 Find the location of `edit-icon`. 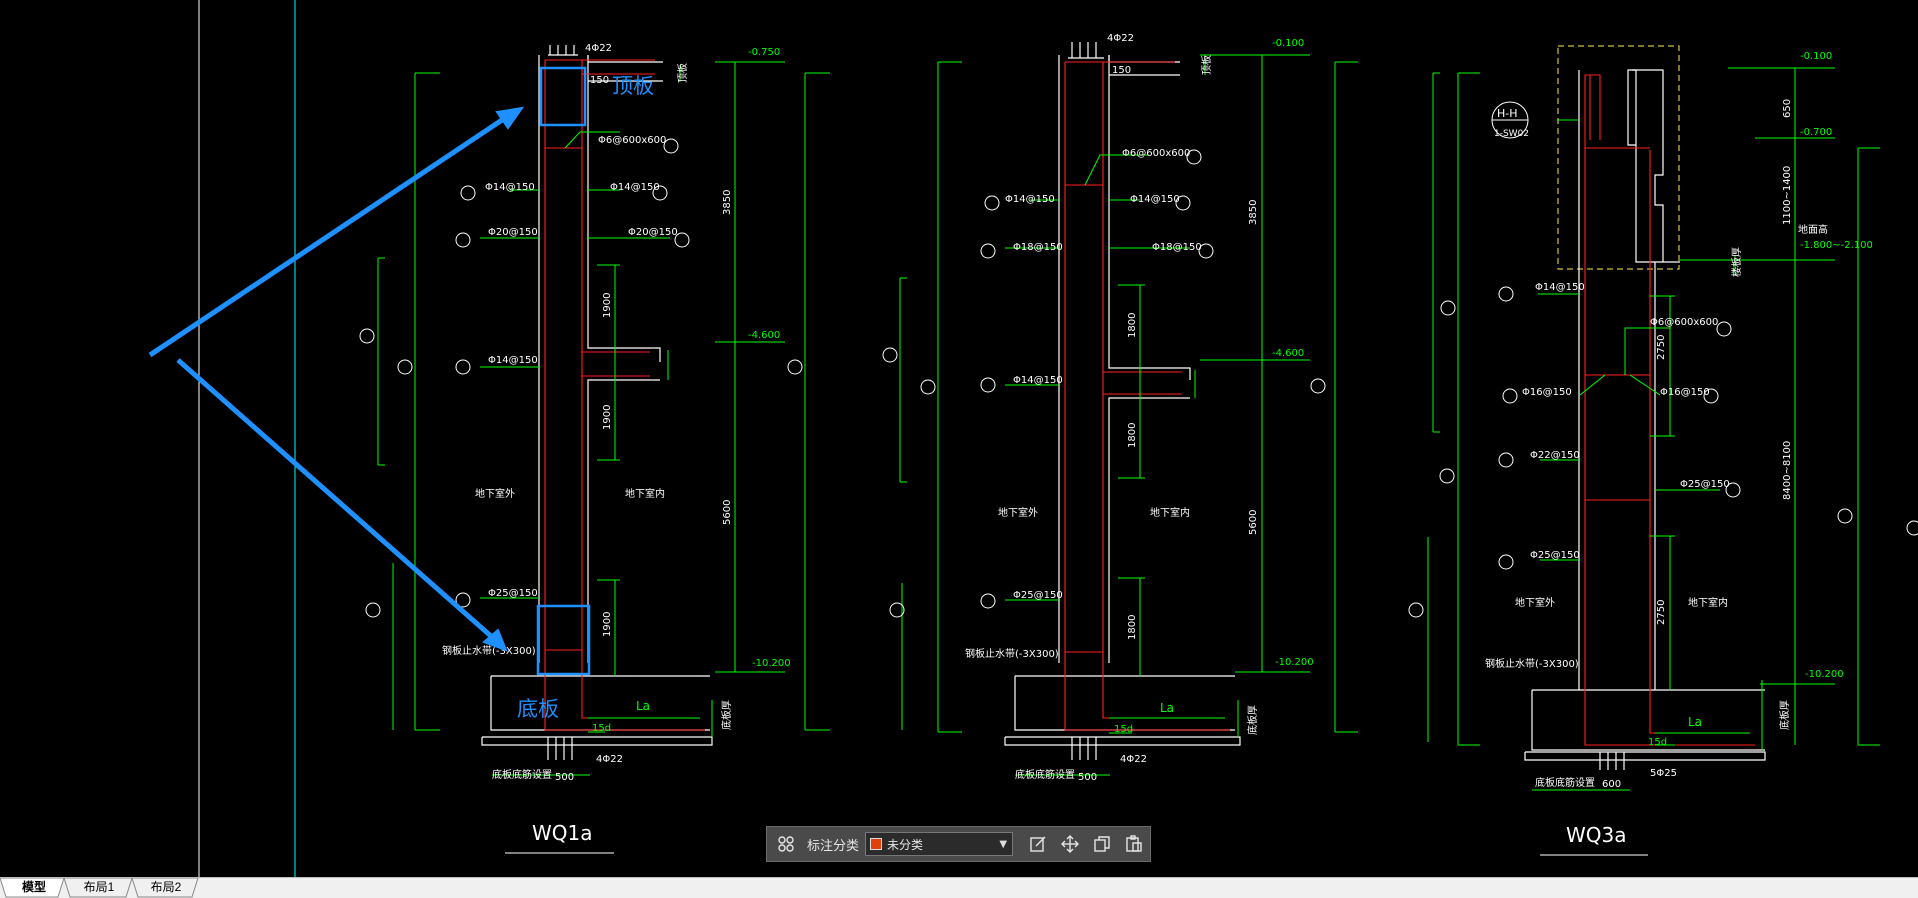

edit-icon is located at coordinates (1038, 844).